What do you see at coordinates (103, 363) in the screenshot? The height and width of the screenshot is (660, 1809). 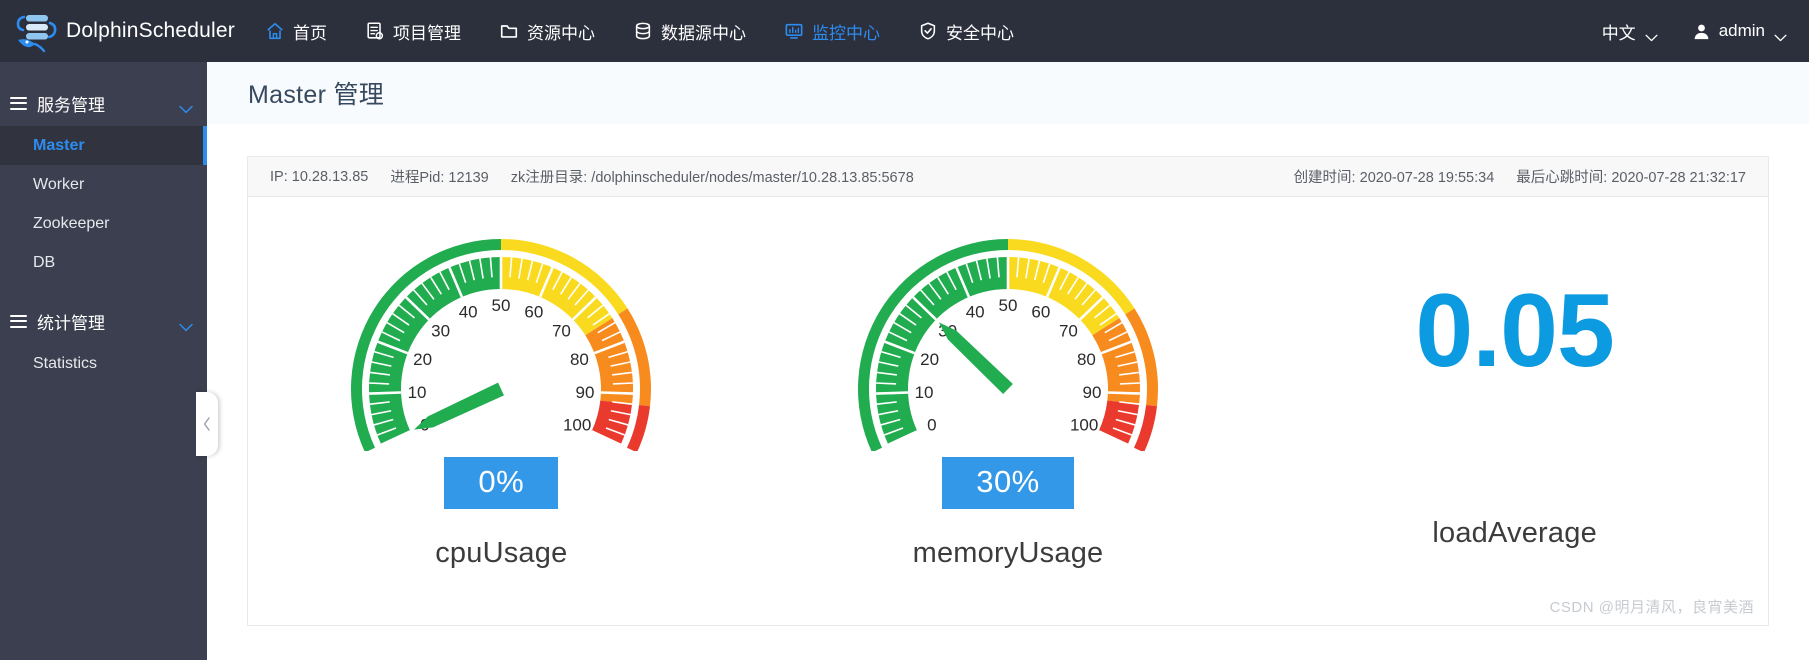 I see `sidebar-item-statistics: Statistics` at bounding box center [103, 363].